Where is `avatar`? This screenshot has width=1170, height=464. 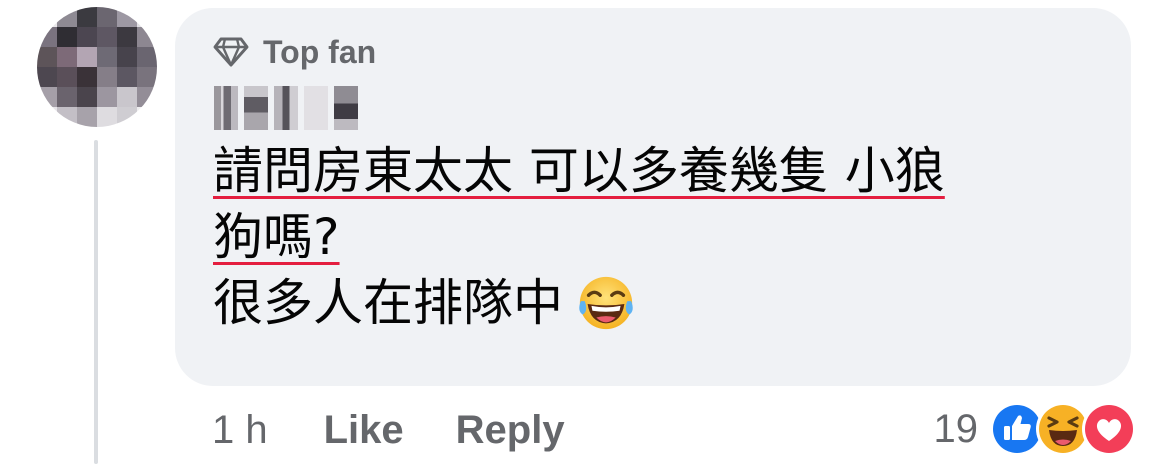
avatar is located at coordinates (97, 67).